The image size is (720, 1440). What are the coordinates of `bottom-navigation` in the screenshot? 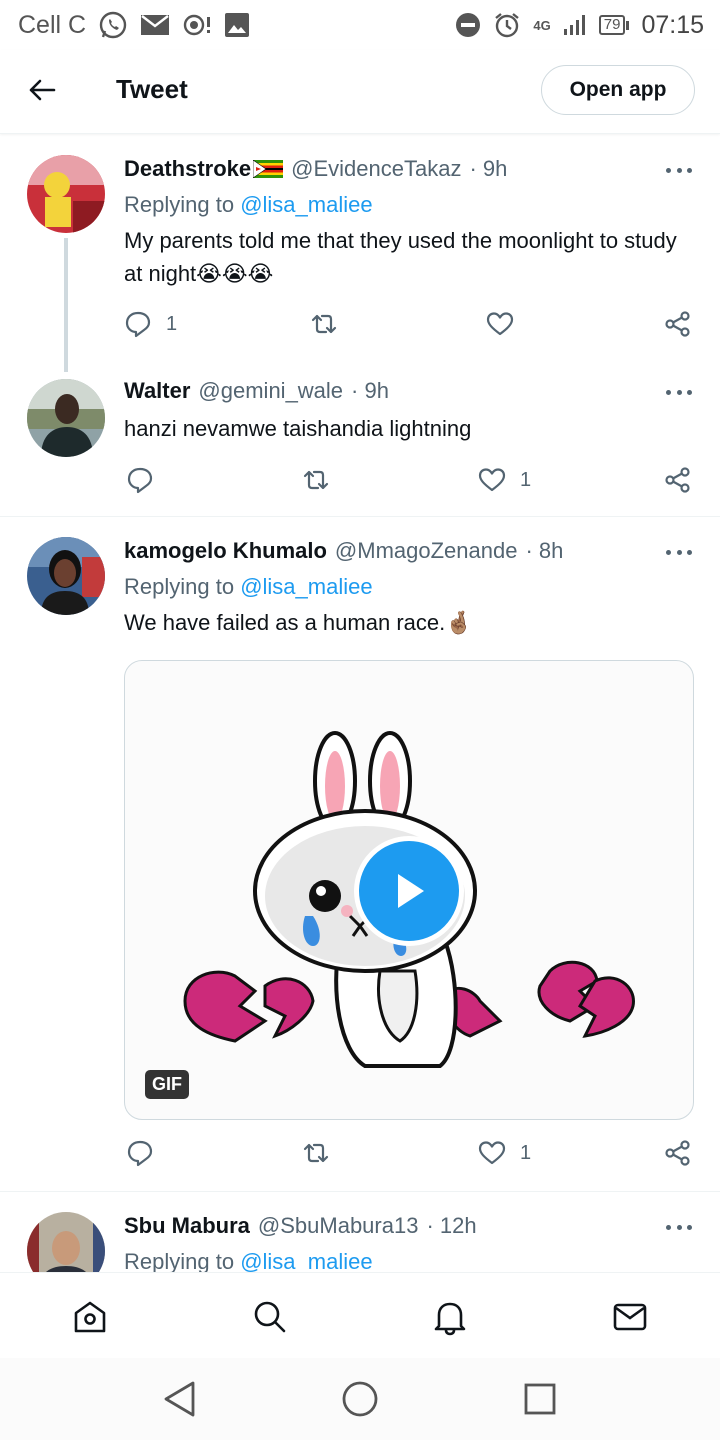 It's located at (360, 1315).